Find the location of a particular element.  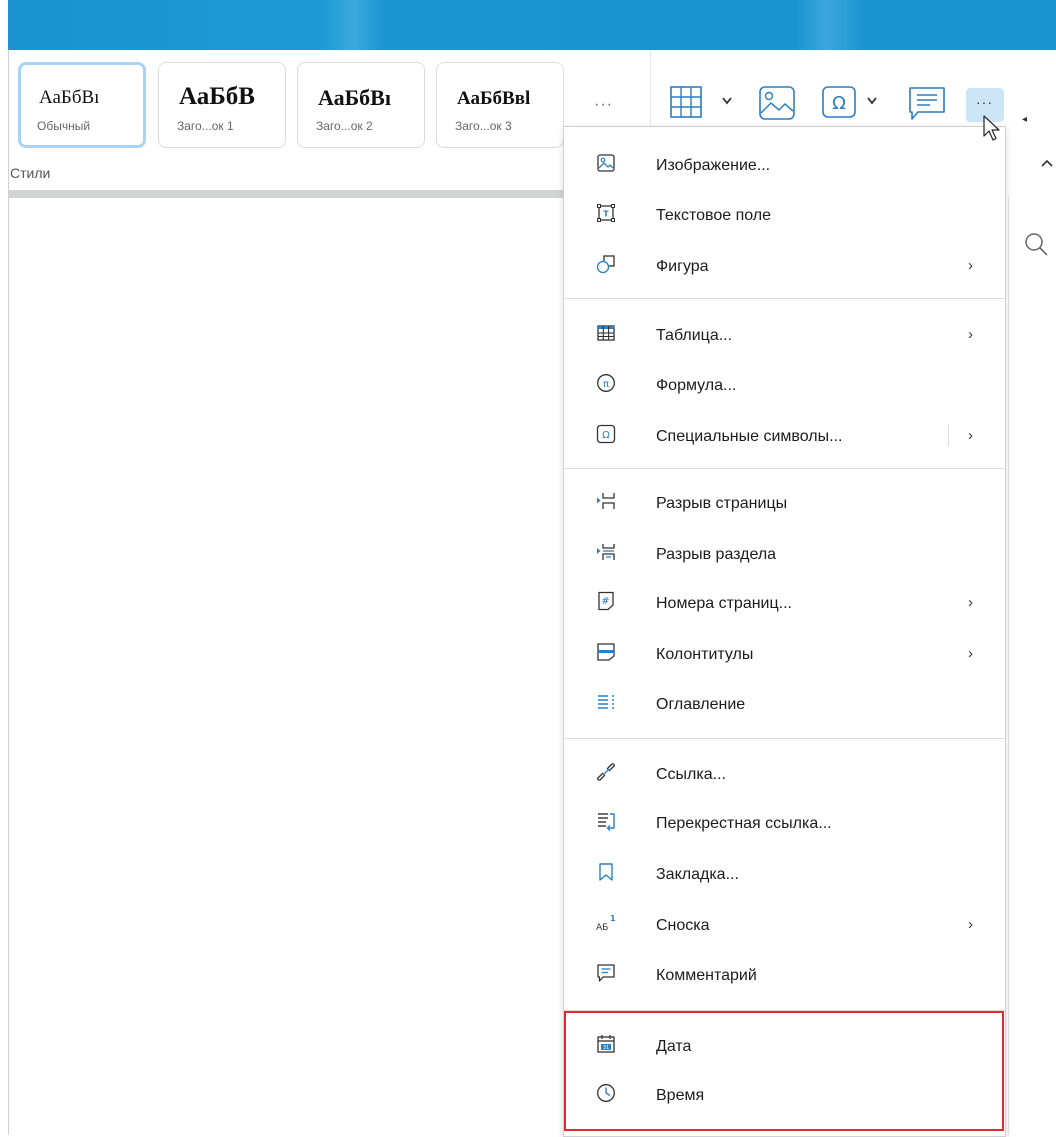

style-name: Заго...ок 3 is located at coordinates (483, 126).